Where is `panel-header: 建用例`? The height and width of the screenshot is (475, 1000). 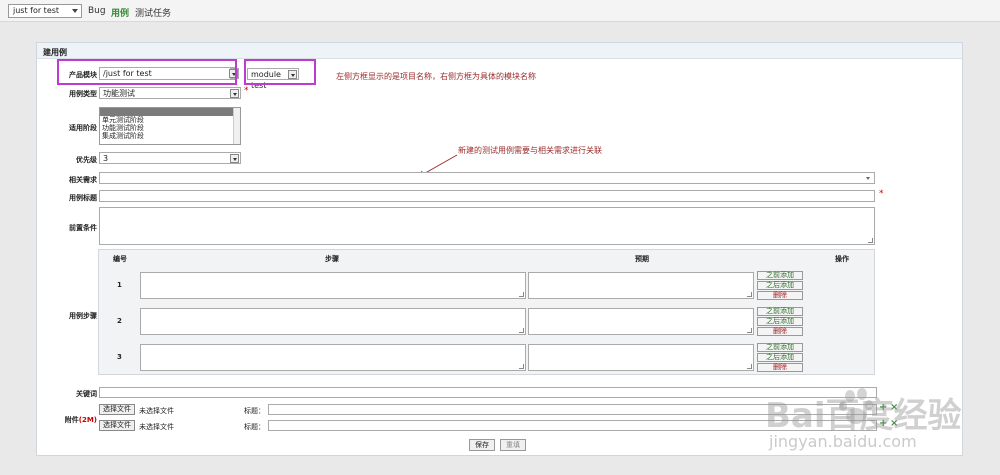 panel-header: 建用例 is located at coordinates (499, 51).